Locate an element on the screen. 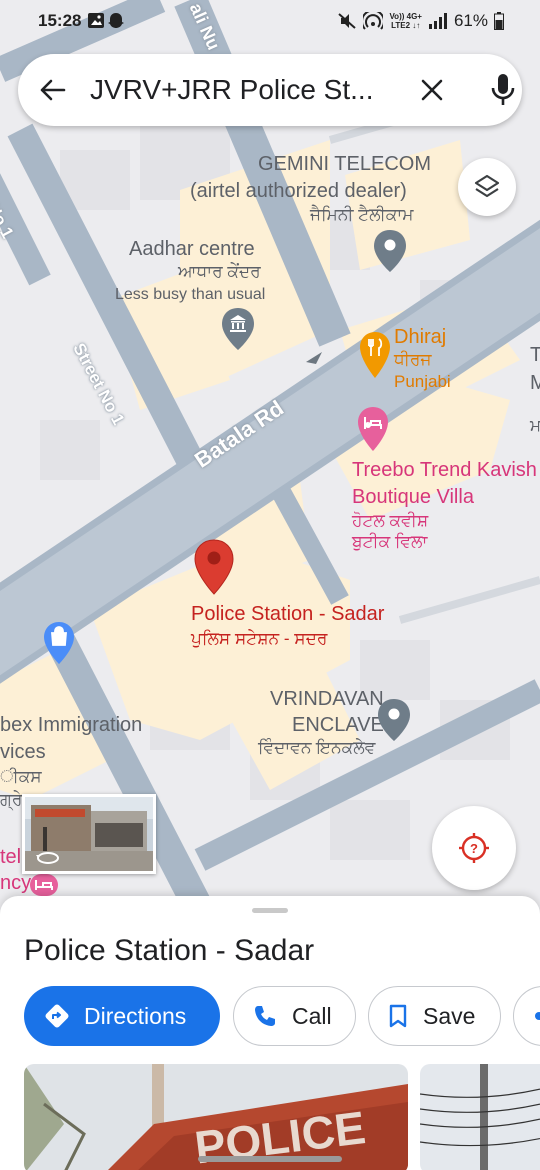 The image size is (540, 1170). status-left-icons is located at coordinates (107, 23).